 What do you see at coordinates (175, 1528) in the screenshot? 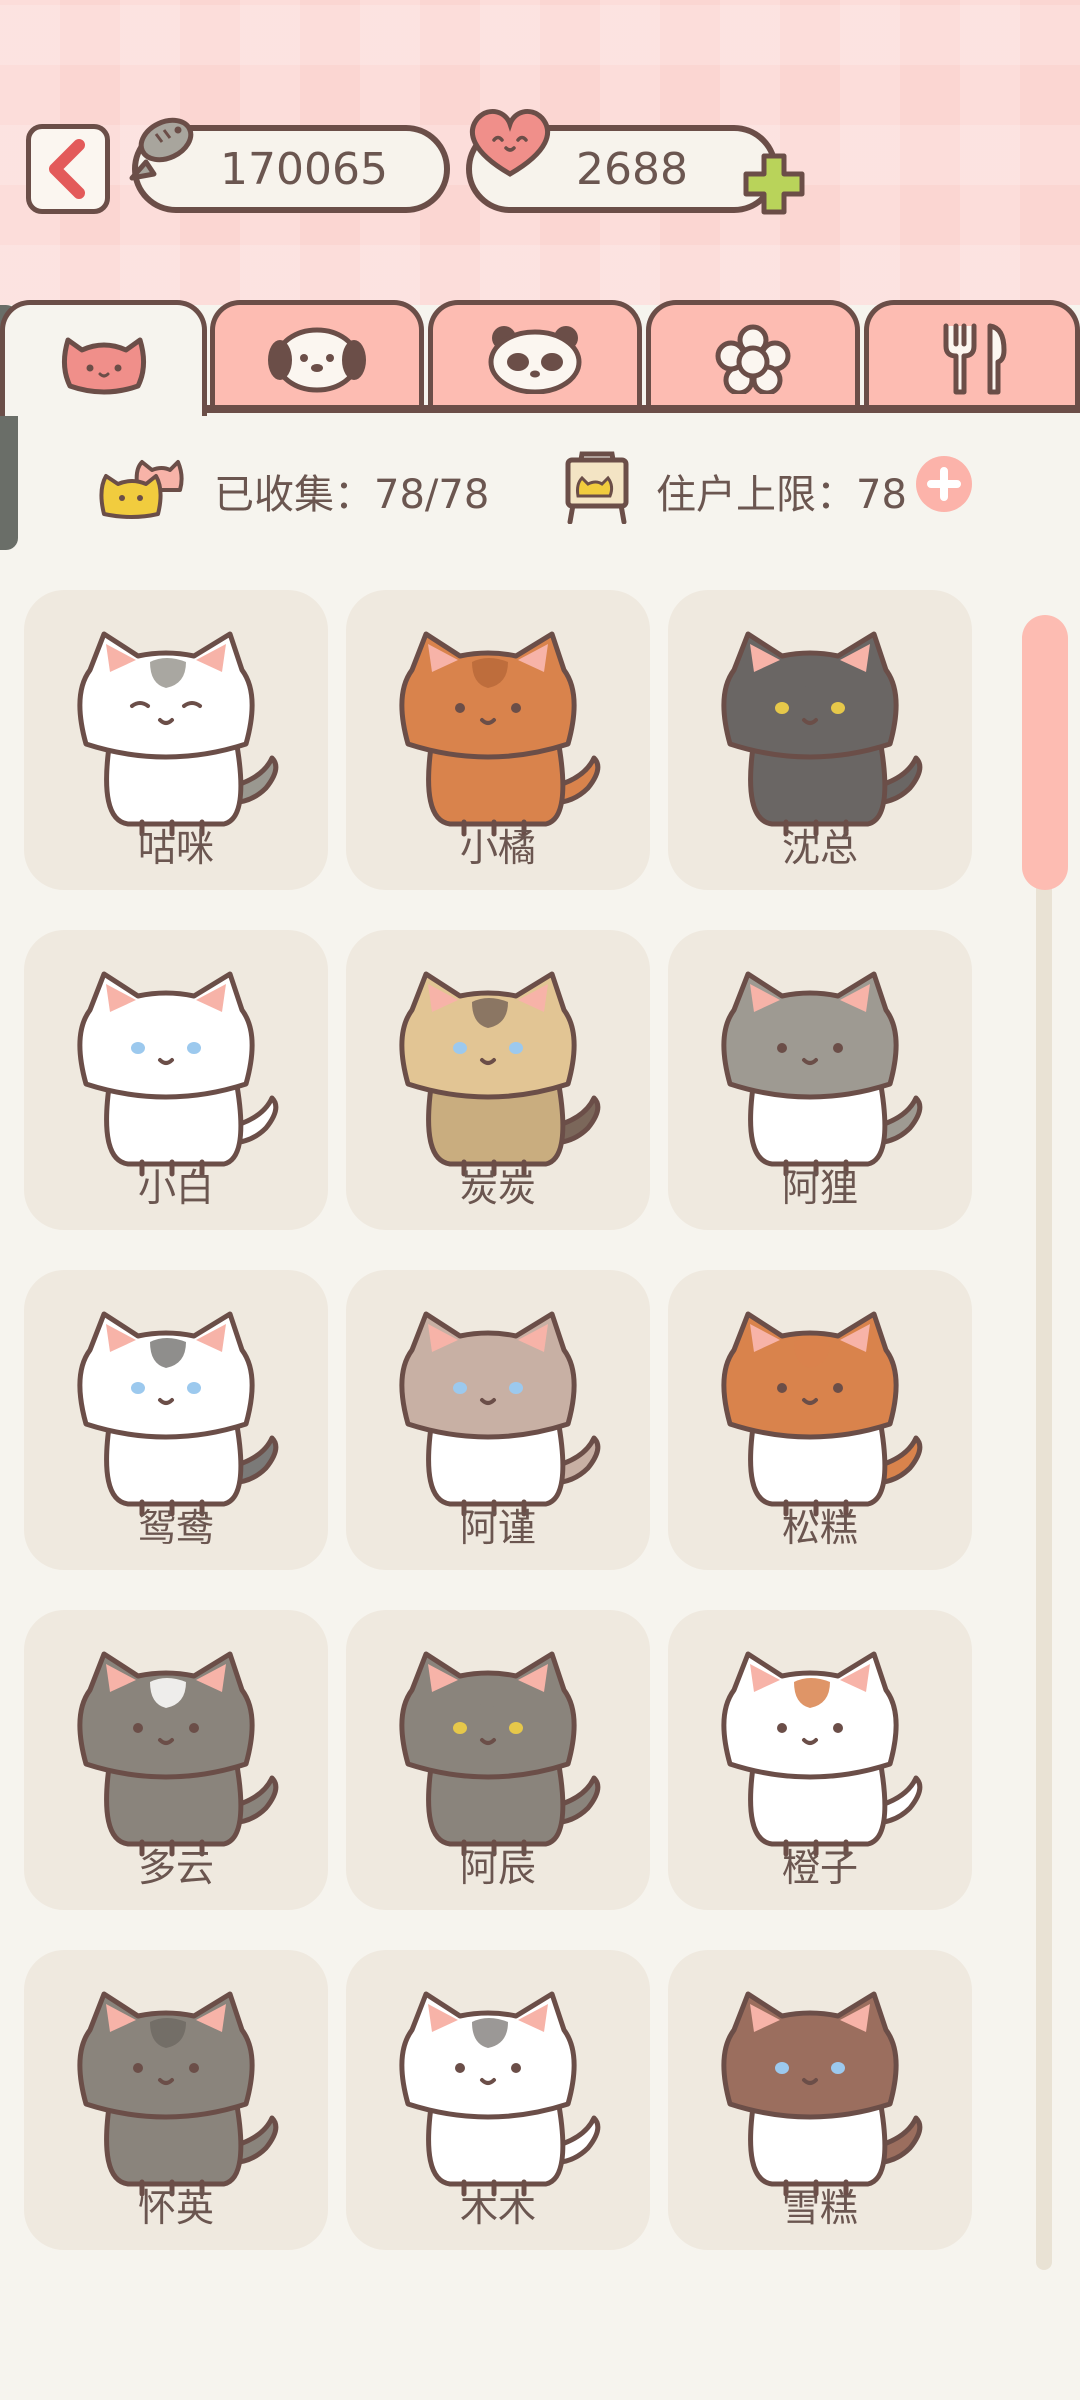
I see `cat-name: 鸳鸯` at bounding box center [175, 1528].